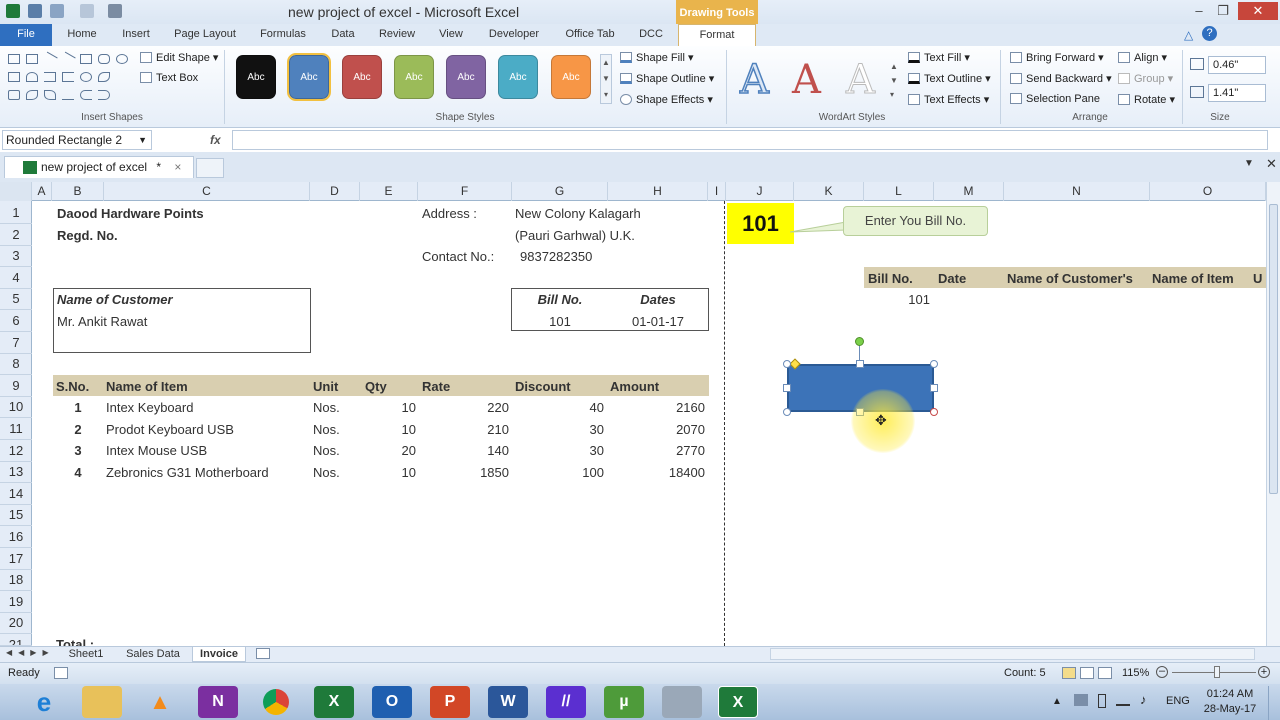 This screenshot has height=720, width=1280. What do you see at coordinates (894, 81) in the screenshot?
I see `wordart-scroll: ▲ ▼ ▾` at bounding box center [894, 81].